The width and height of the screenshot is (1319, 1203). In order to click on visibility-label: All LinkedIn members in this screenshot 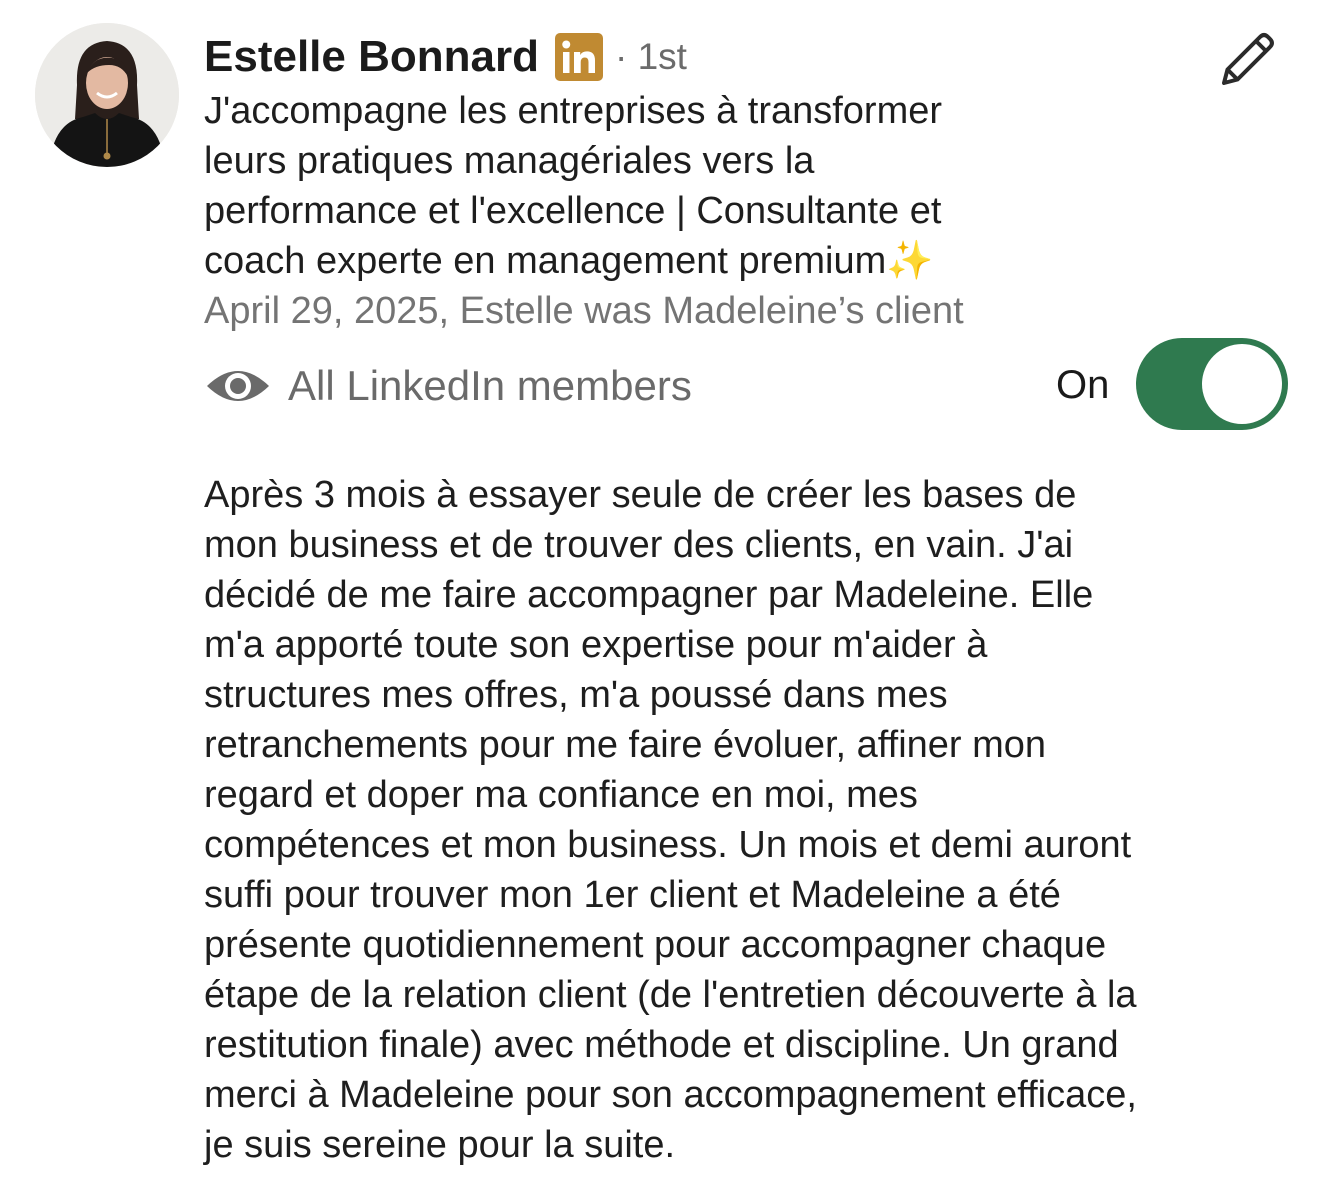, I will do `click(490, 385)`.